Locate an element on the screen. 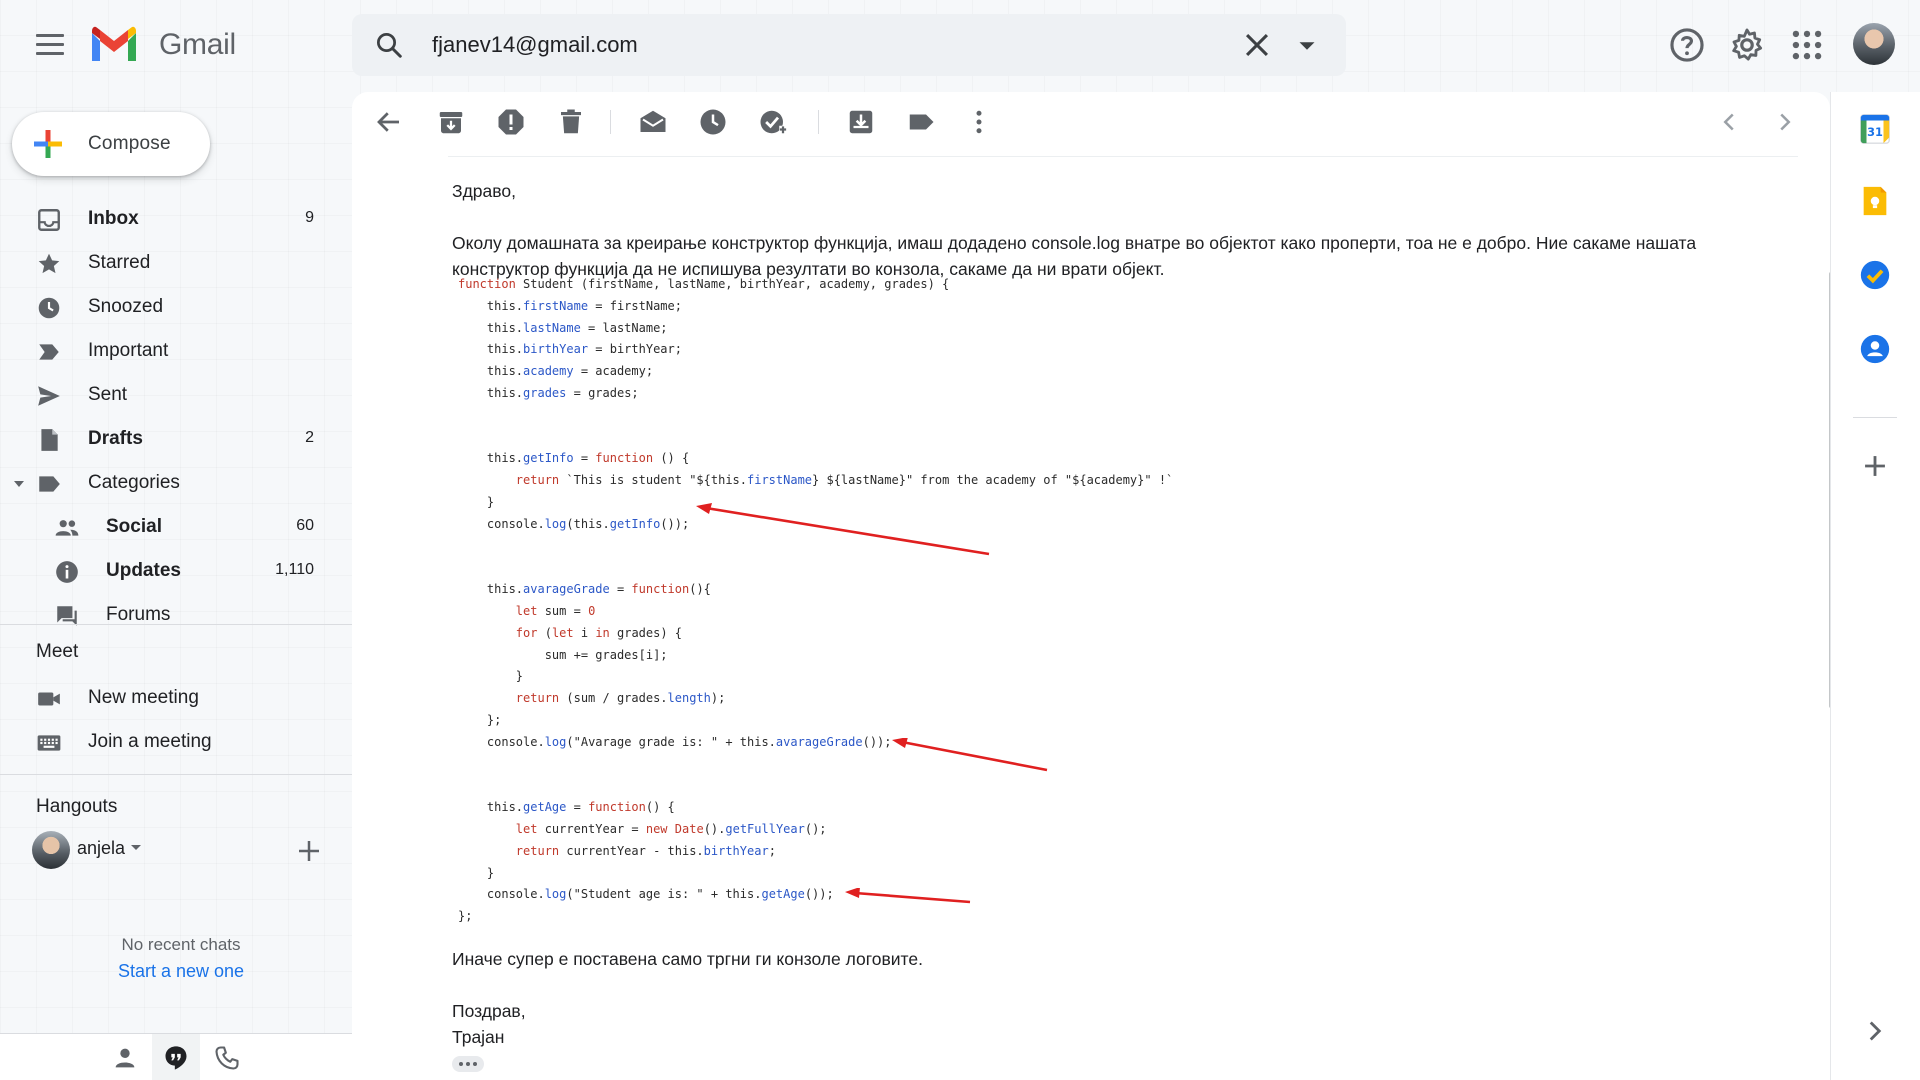  hangouts-bottom-bar is located at coordinates (176, 1056).